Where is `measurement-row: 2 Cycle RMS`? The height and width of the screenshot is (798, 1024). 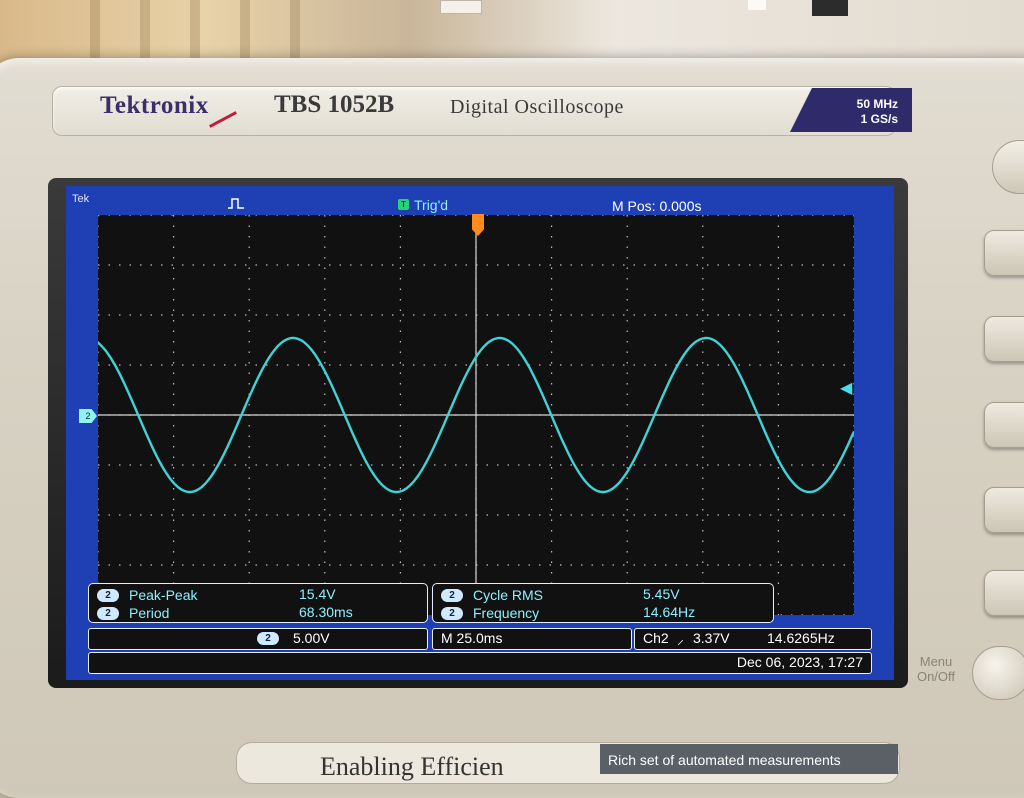
measurement-row: 2 Cycle RMS is located at coordinates (492, 595).